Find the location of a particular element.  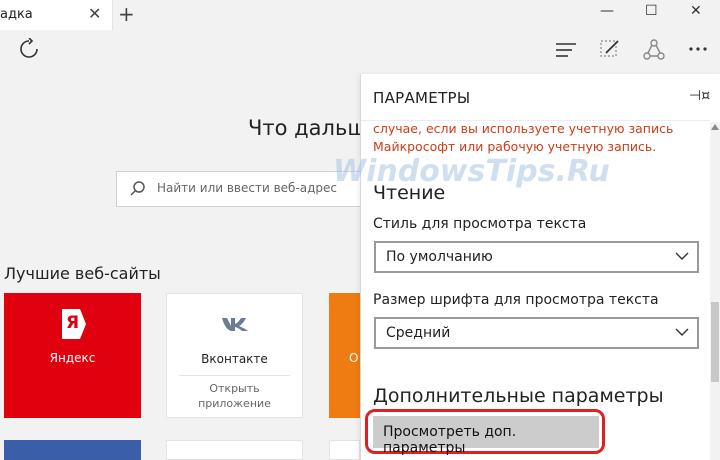

font-size-value: Средний is located at coordinates (418, 333).